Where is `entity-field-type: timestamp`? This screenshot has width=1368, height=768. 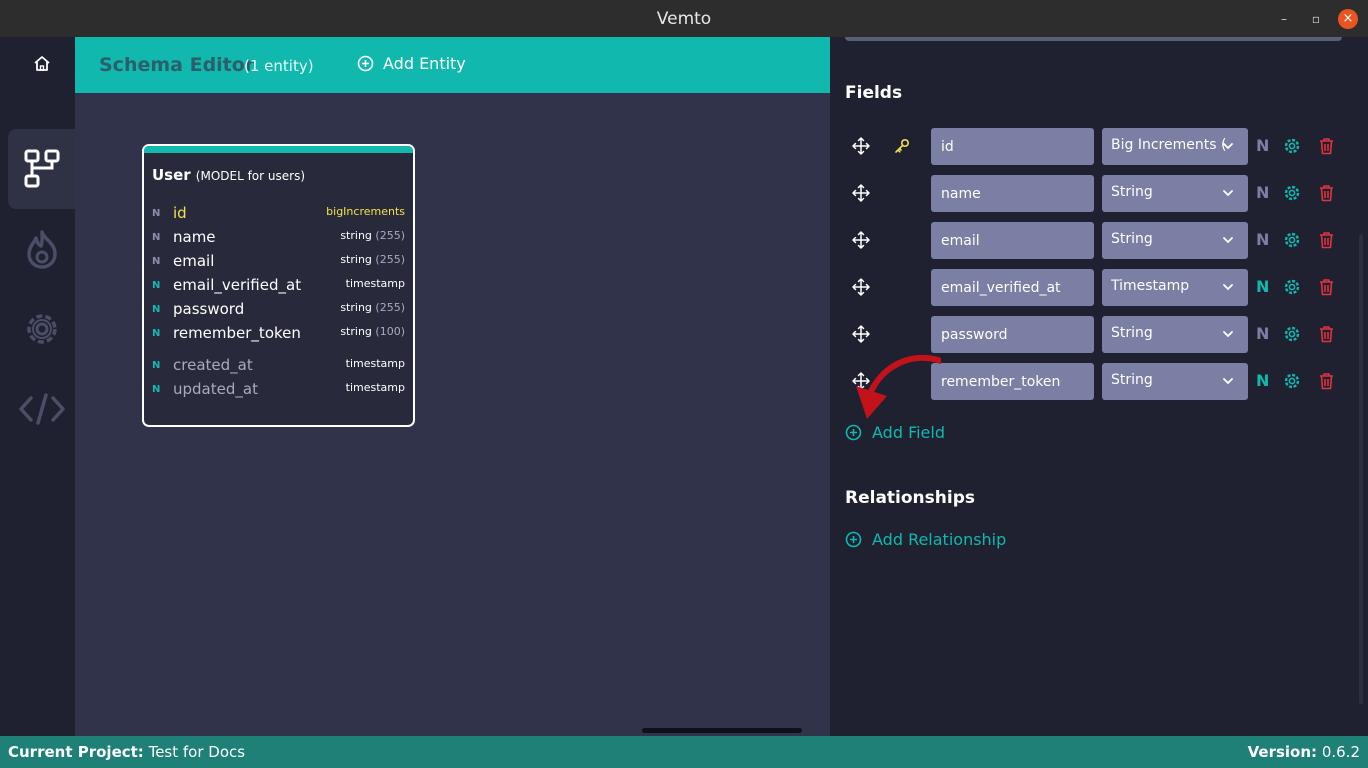 entity-field-type: timestamp is located at coordinates (375, 283).